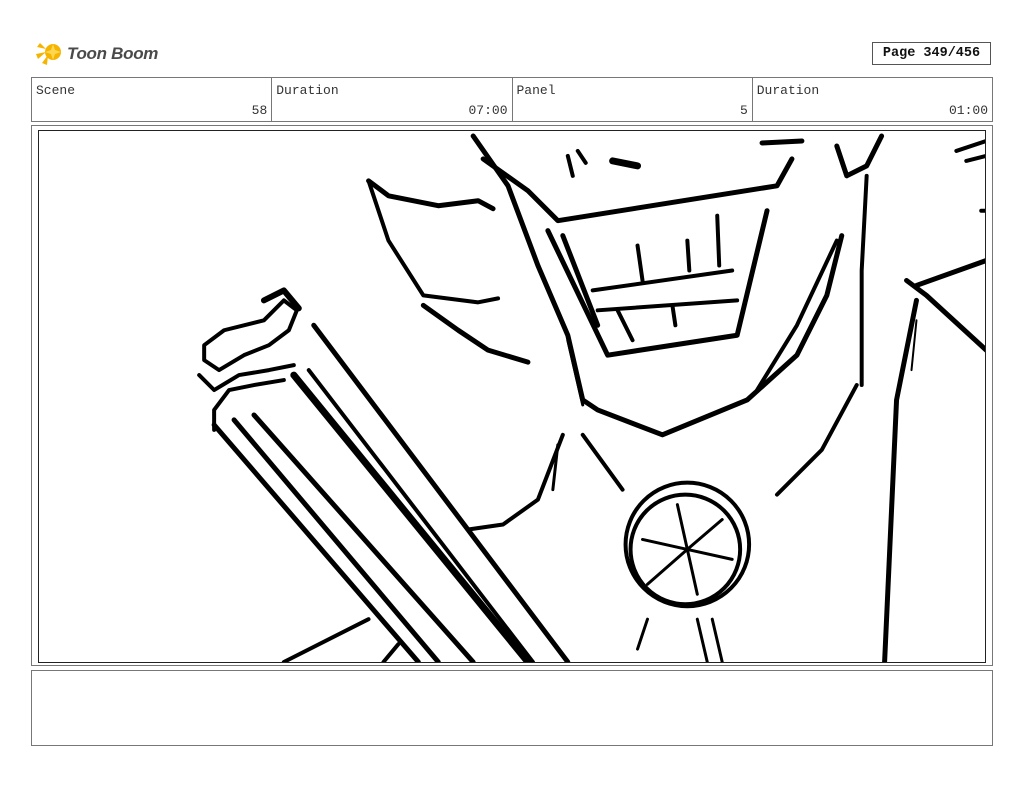  I want to click on panel-duration-label: Duration, so click(788, 90).